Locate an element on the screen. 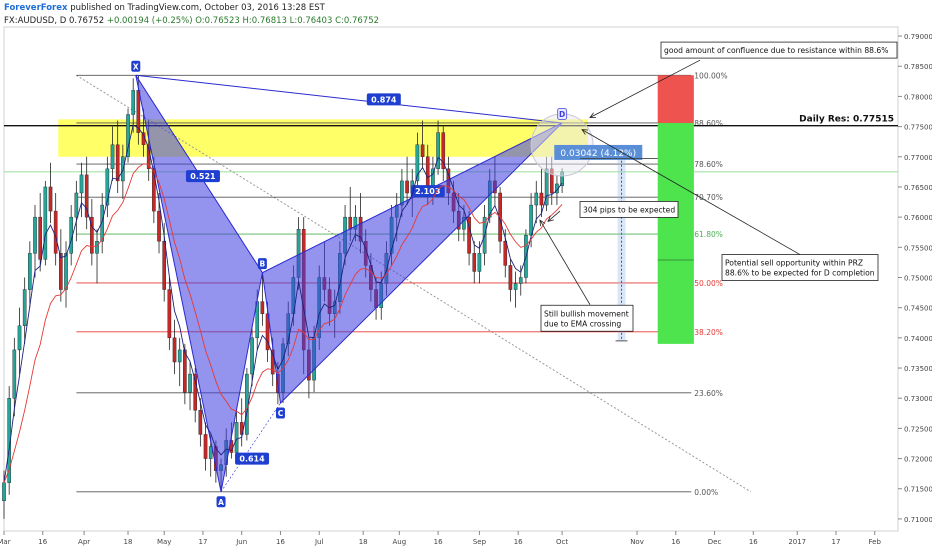 This screenshot has height=550, width=932. annotation-text: 304 pips to be expected is located at coordinates (629, 209).